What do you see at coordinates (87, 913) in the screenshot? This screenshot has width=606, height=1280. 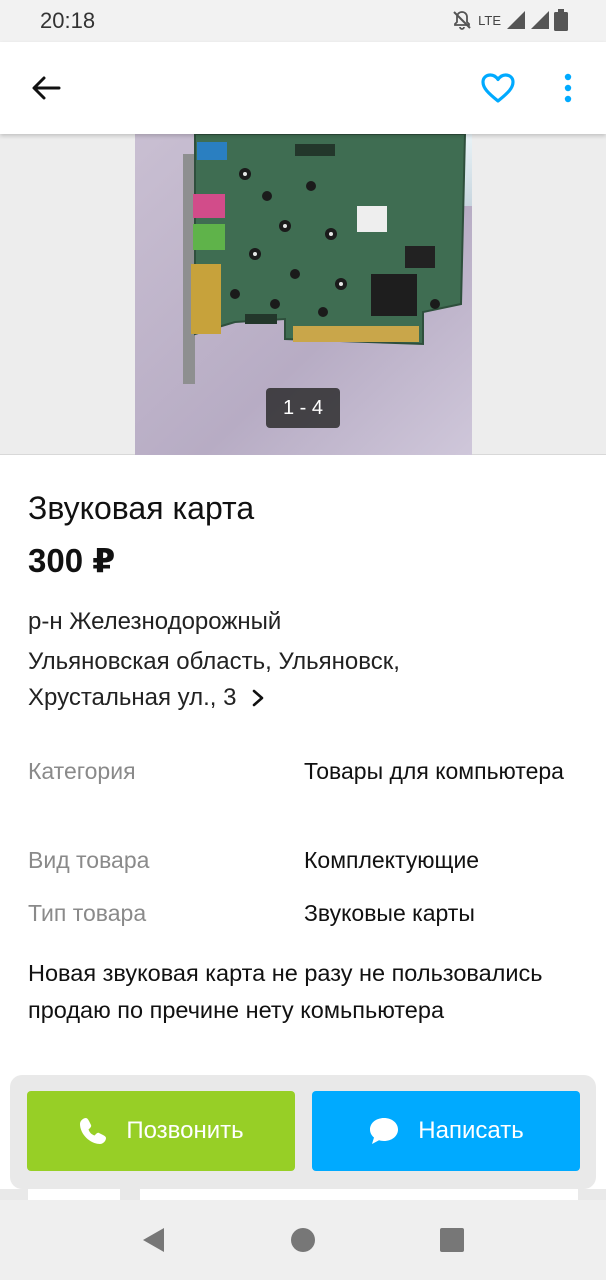 I see `param-label: Тип товара` at bounding box center [87, 913].